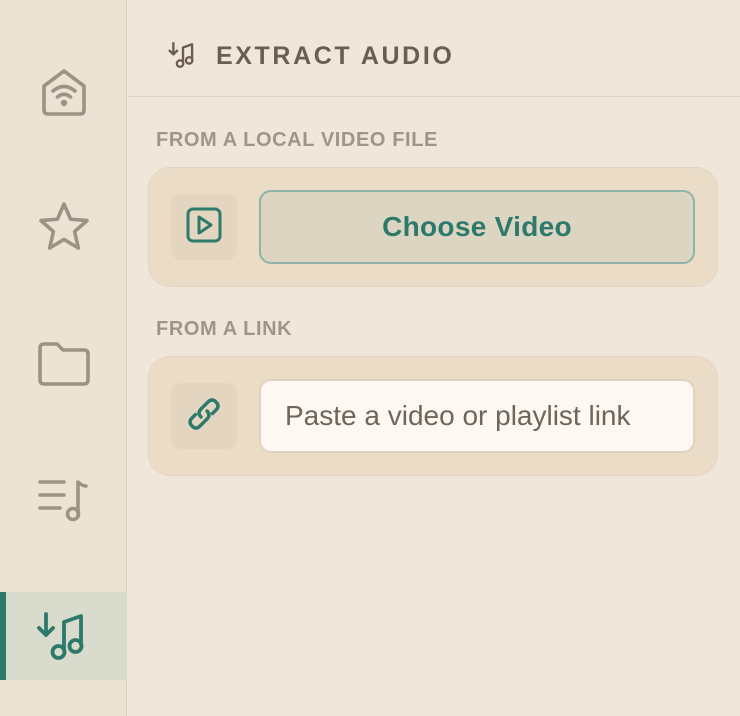 The image size is (740, 716). Describe the element at coordinates (335, 56) in the screenshot. I see `page-title: EXTRACT AUDIO` at that location.